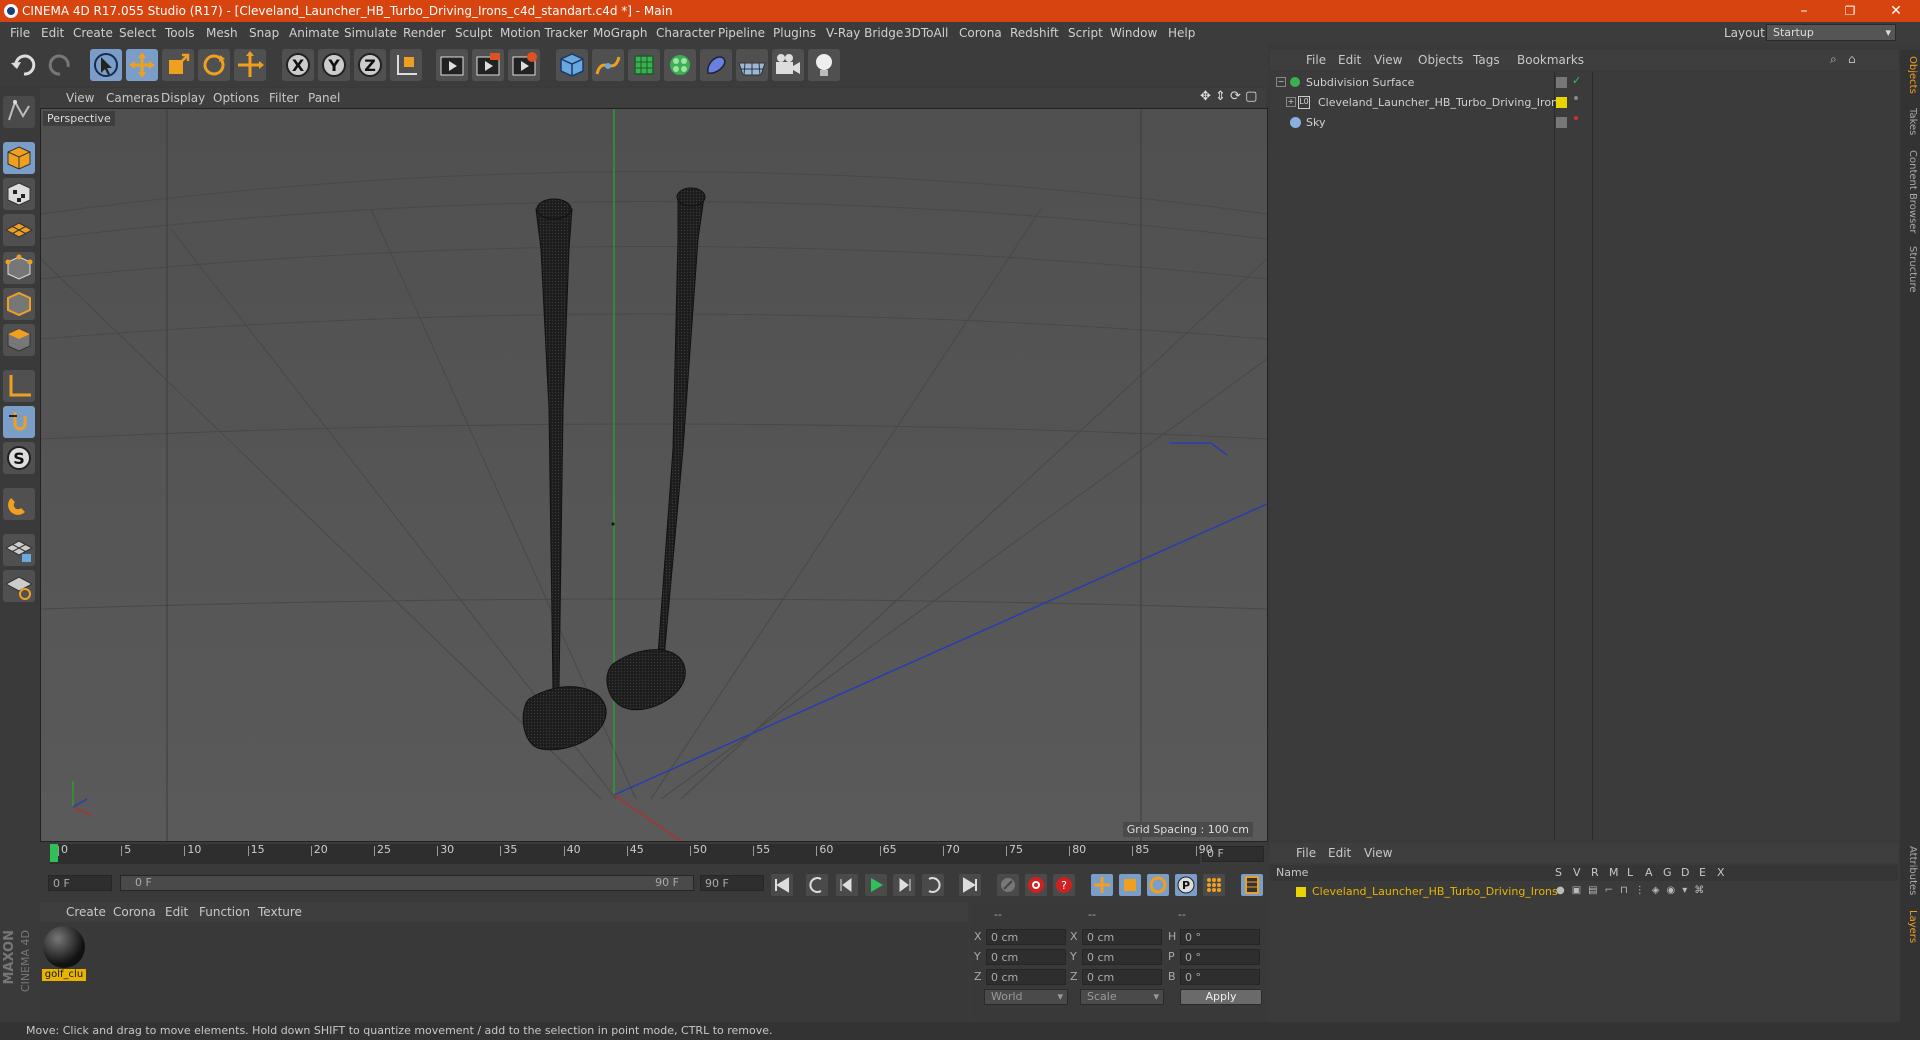 The width and height of the screenshot is (1920, 1040). I want to click on object-menu-view: View, so click(1388, 60).